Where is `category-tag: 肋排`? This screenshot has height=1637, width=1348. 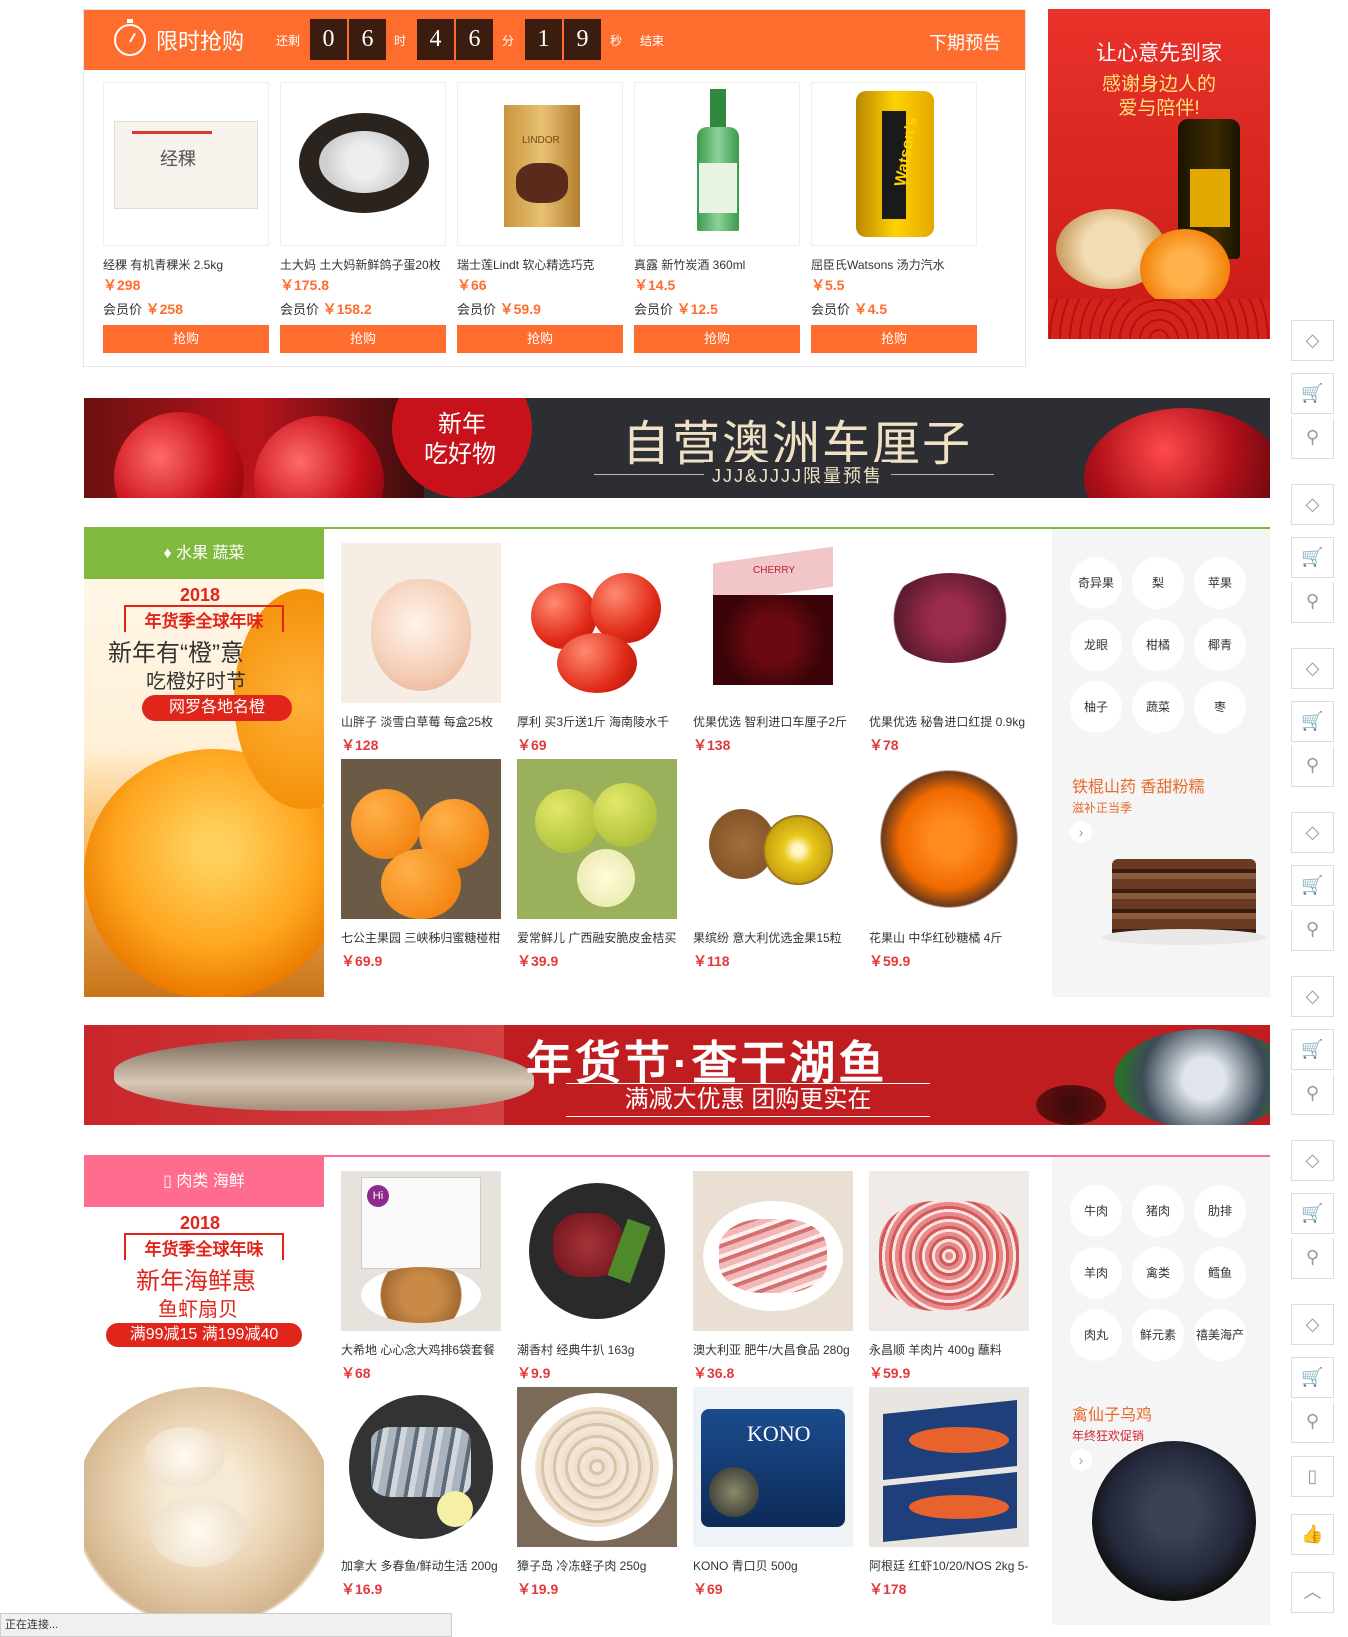
category-tag: 肋排 is located at coordinates (1220, 1211).